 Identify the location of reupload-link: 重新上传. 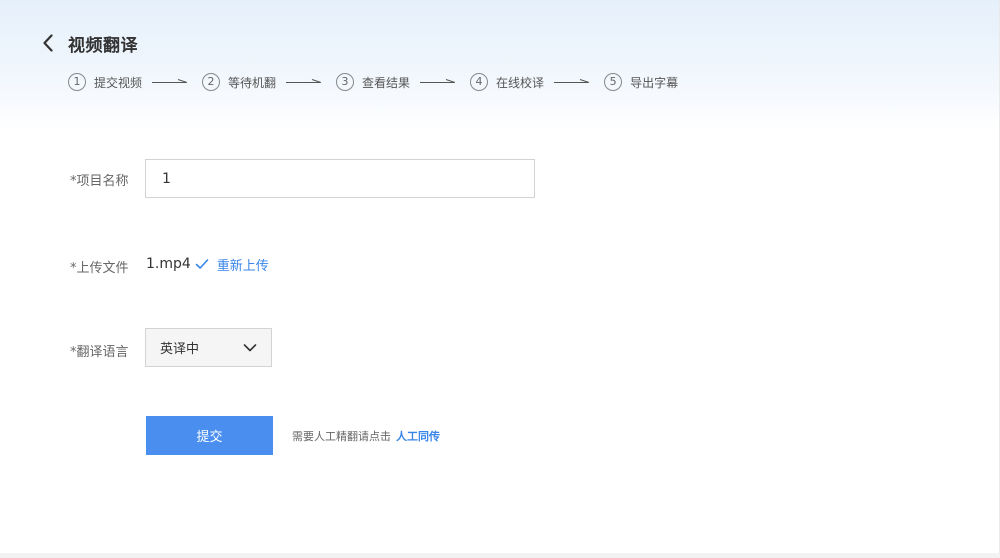
(243, 264).